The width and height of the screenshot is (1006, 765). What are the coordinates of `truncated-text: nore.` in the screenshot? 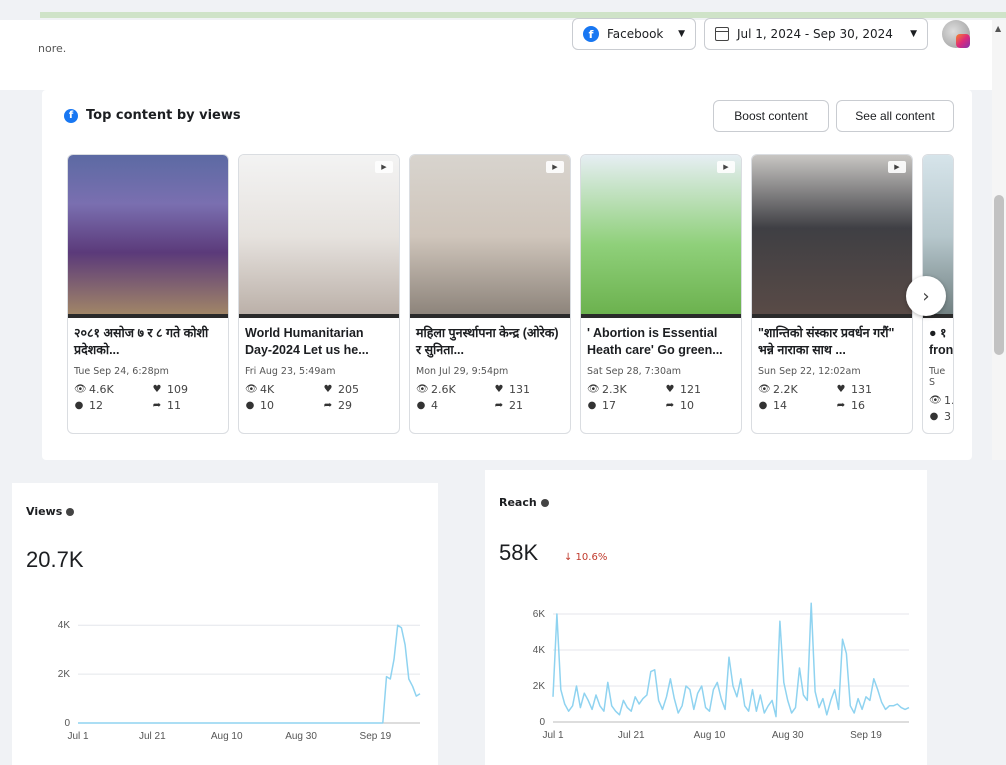 It's located at (52, 48).